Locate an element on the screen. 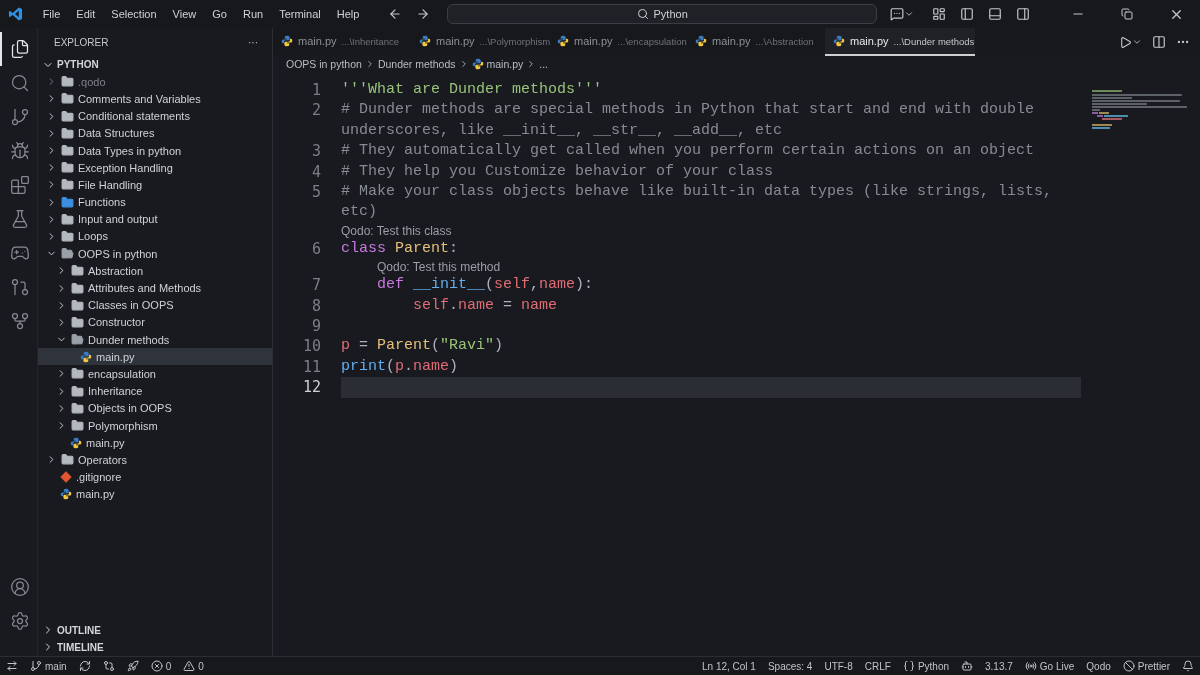  line-number: 10 is located at coordinates (311, 346).